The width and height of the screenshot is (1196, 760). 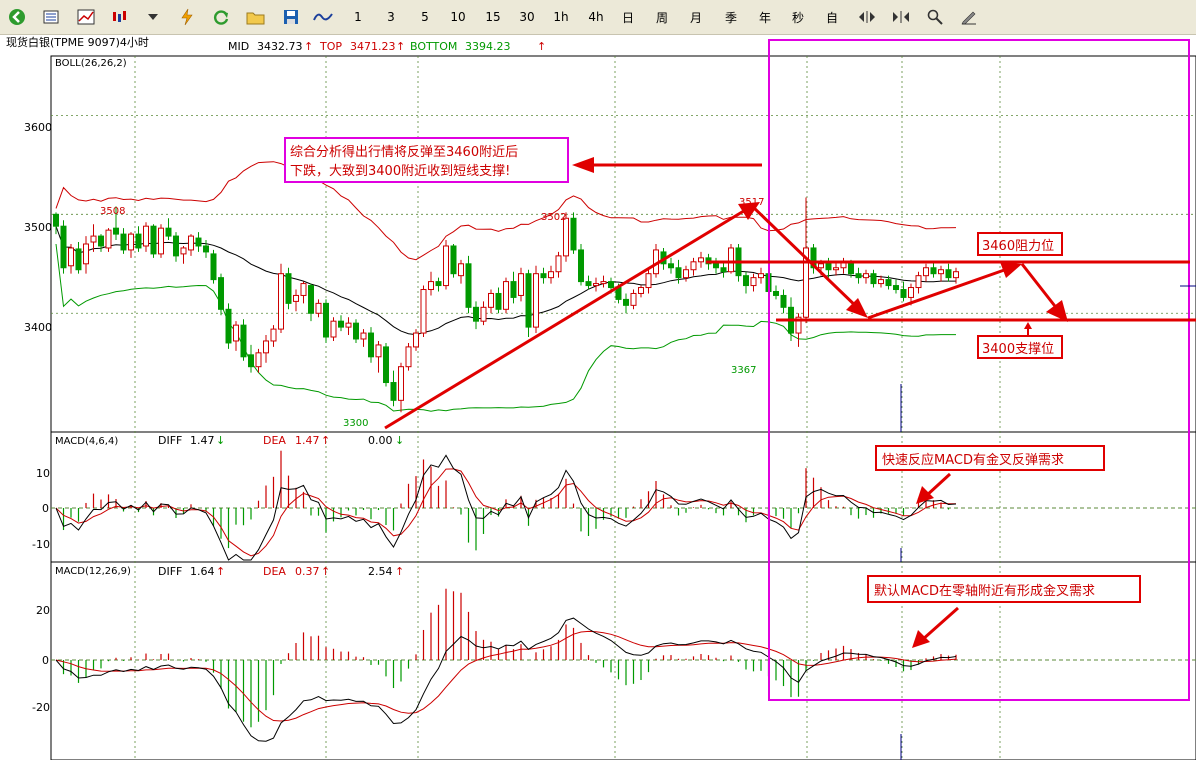 I want to click on bottom-arrow: ↑, so click(x=541, y=46).